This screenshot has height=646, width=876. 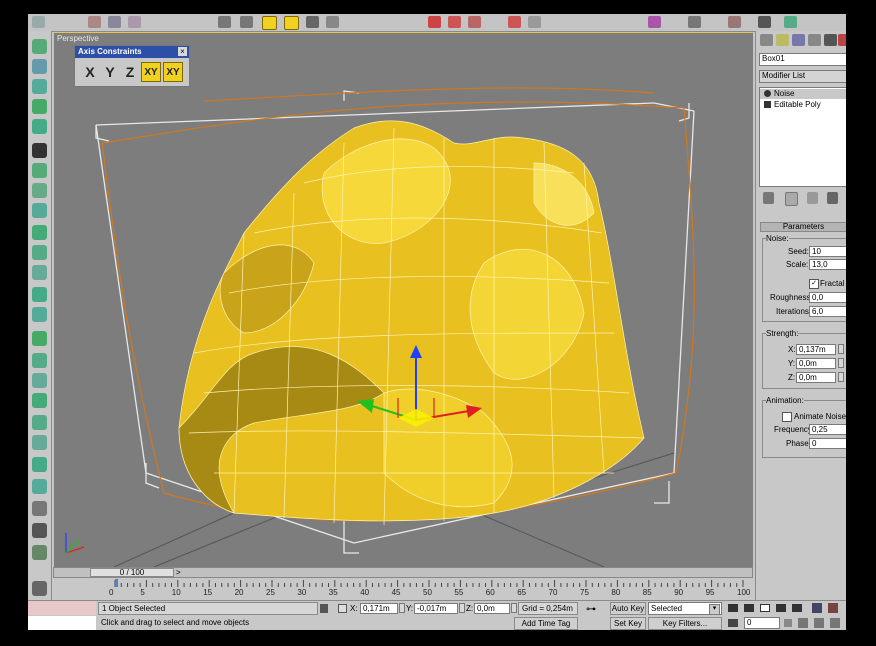 What do you see at coordinates (803, 623) in the screenshot?
I see `field-of-view-icon` at bounding box center [803, 623].